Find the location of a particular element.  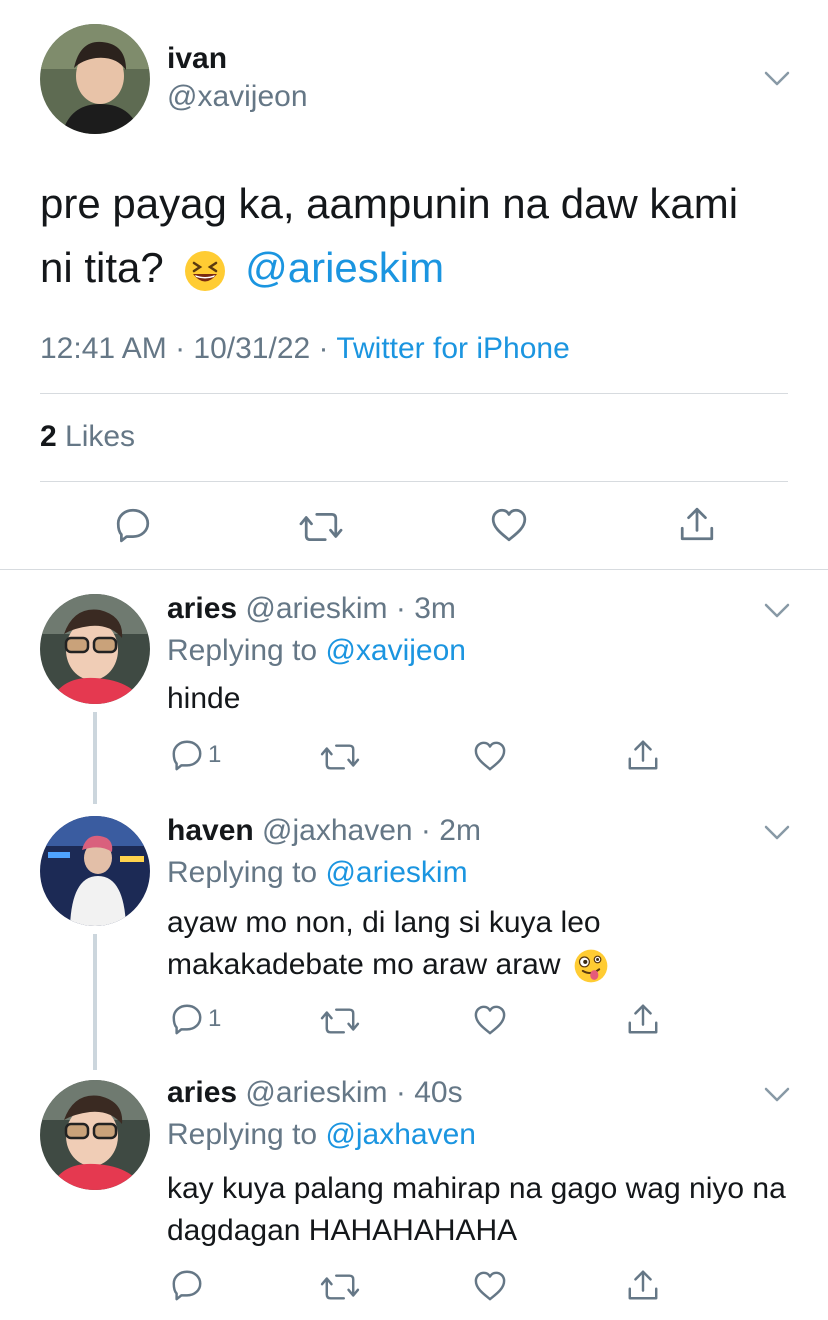

replying-to-link: @jaxhaven is located at coordinates (400, 1134).